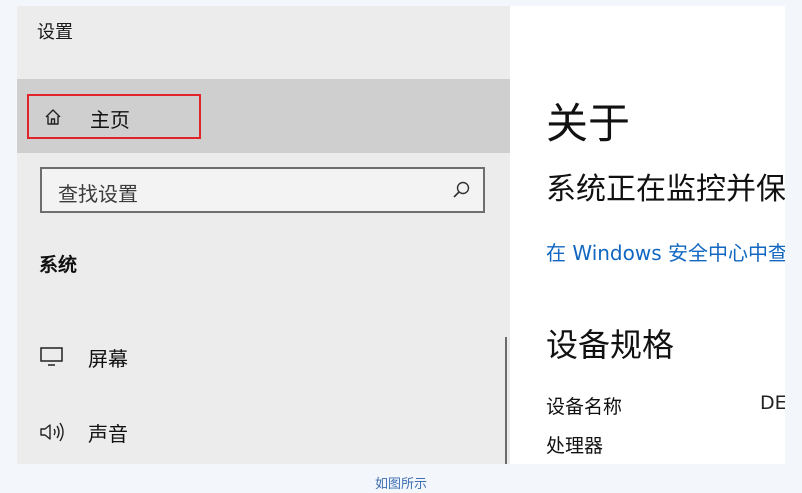 The width and height of the screenshot is (802, 493). Describe the element at coordinates (55, 32) in the screenshot. I see `app-title: 设置` at that location.